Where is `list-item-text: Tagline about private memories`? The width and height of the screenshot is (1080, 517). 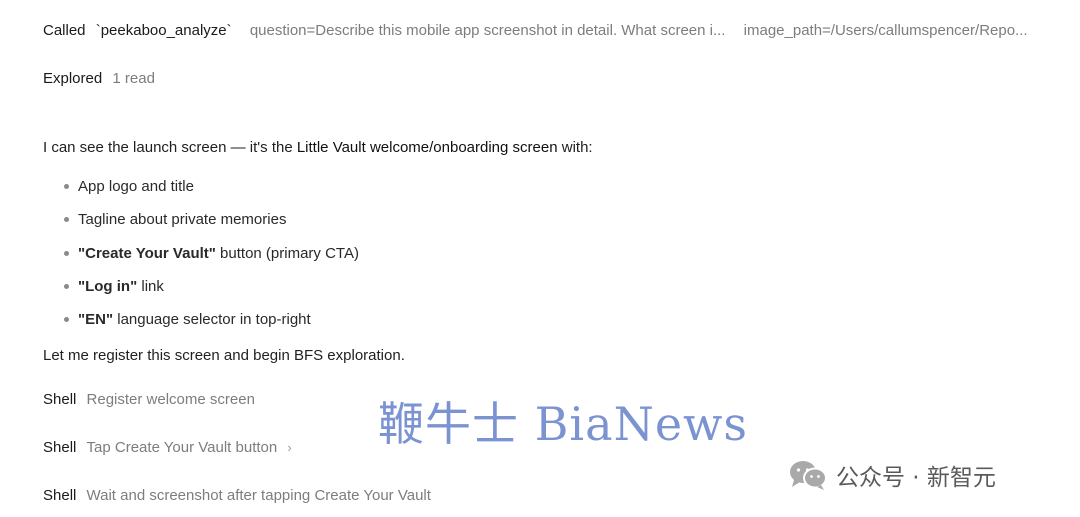
list-item-text: Tagline about private memories is located at coordinates (182, 220).